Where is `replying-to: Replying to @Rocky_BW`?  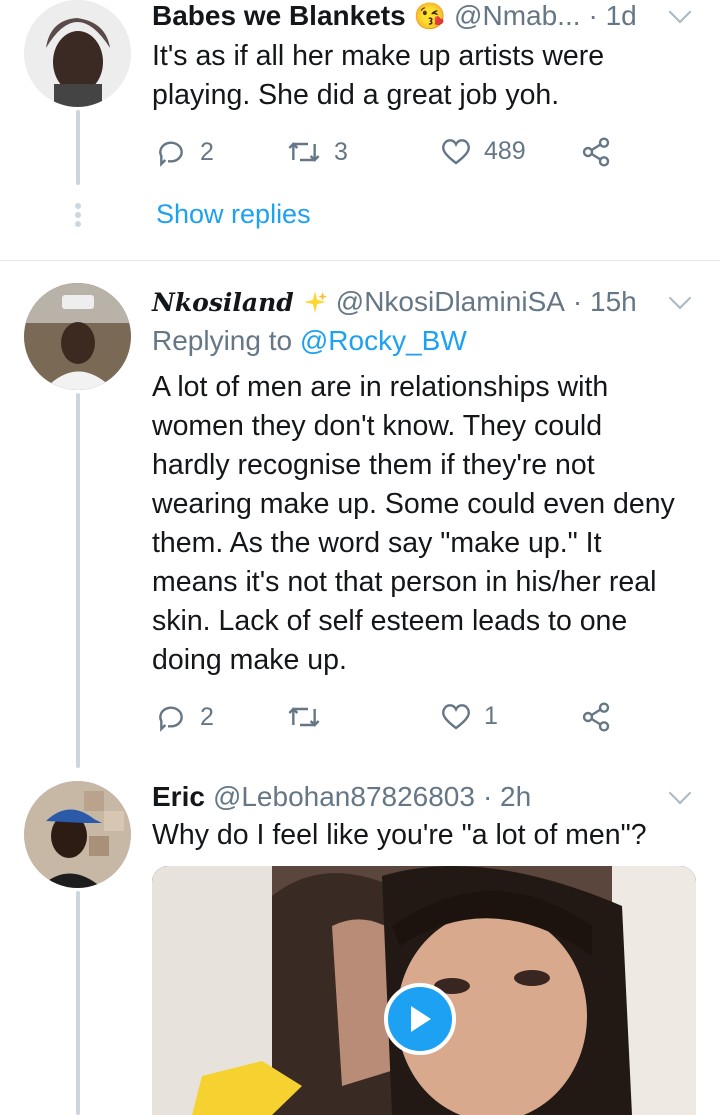
replying-to: Replying to @Rocky_BW is located at coordinates (309, 341).